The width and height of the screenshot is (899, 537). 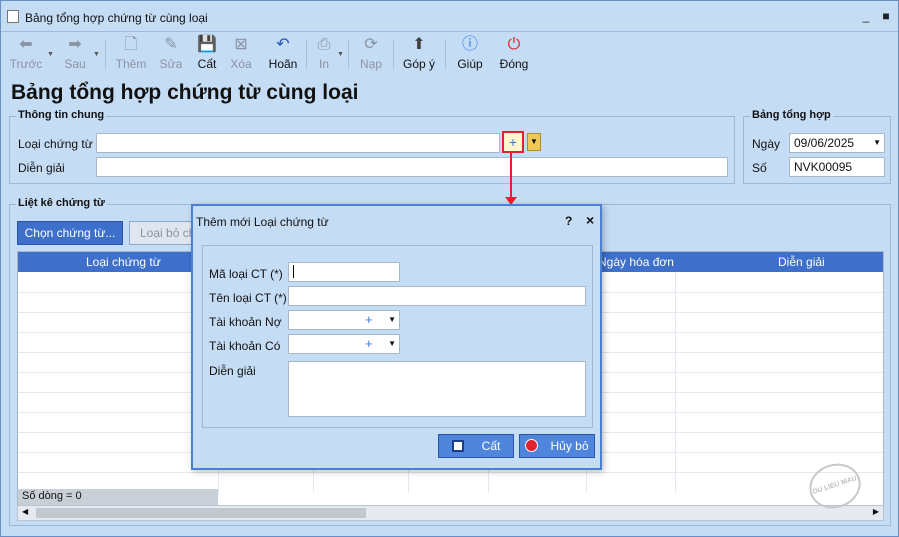 What do you see at coordinates (185, 92) in the screenshot?
I see `page-title: Bảng tổng hợp chứng từ cùng loại` at bounding box center [185, 92].